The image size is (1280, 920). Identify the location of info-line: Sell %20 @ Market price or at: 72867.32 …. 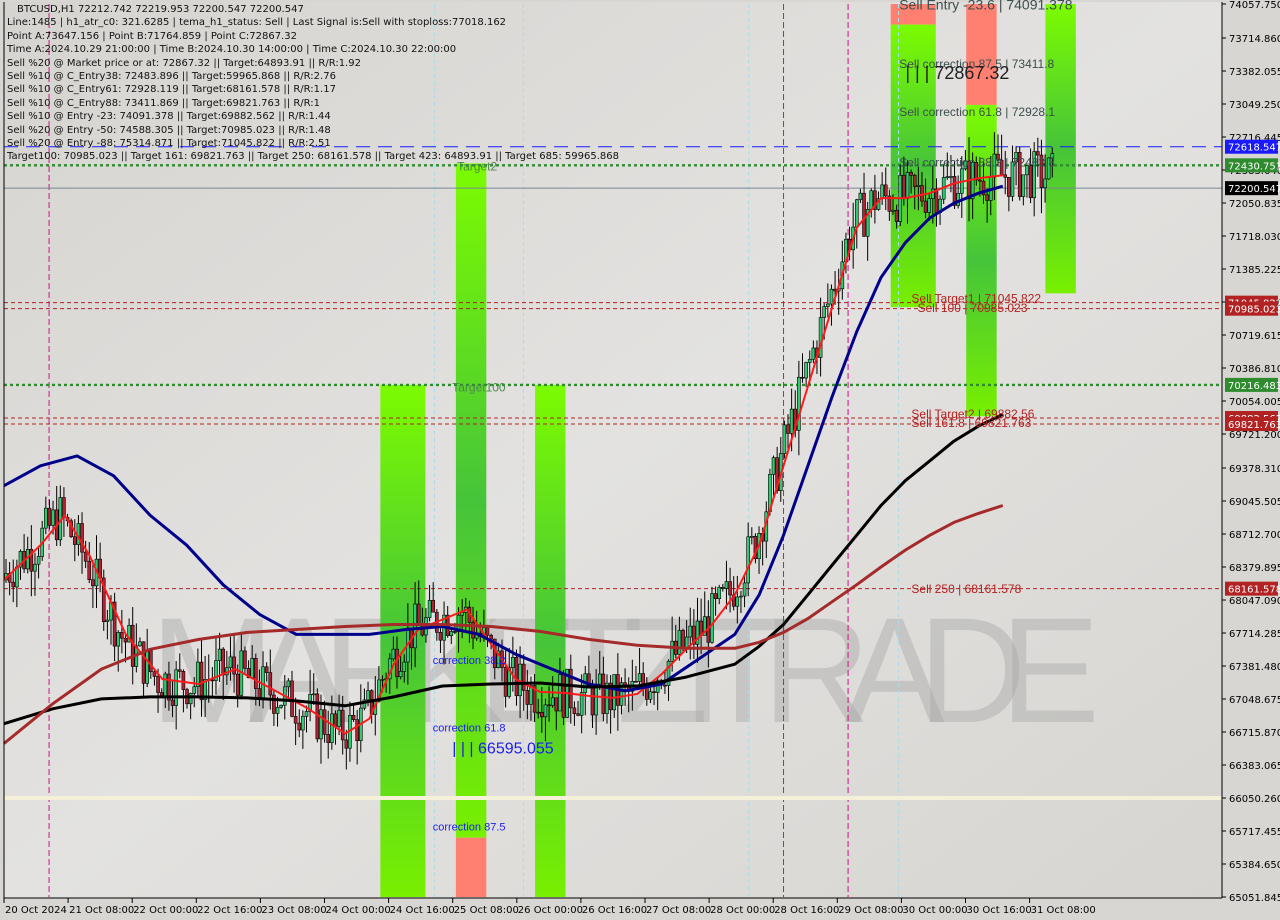
(184, 63).